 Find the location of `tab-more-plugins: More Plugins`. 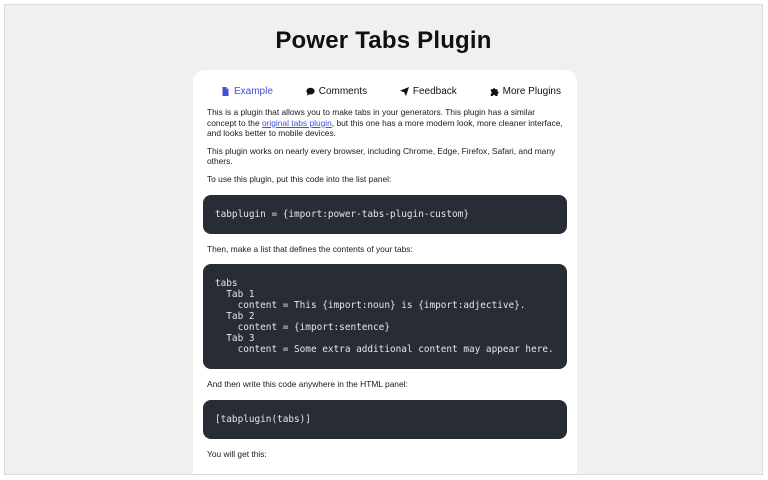

tab-more-plugins: More Plugins is located at coordinates (525, 91).